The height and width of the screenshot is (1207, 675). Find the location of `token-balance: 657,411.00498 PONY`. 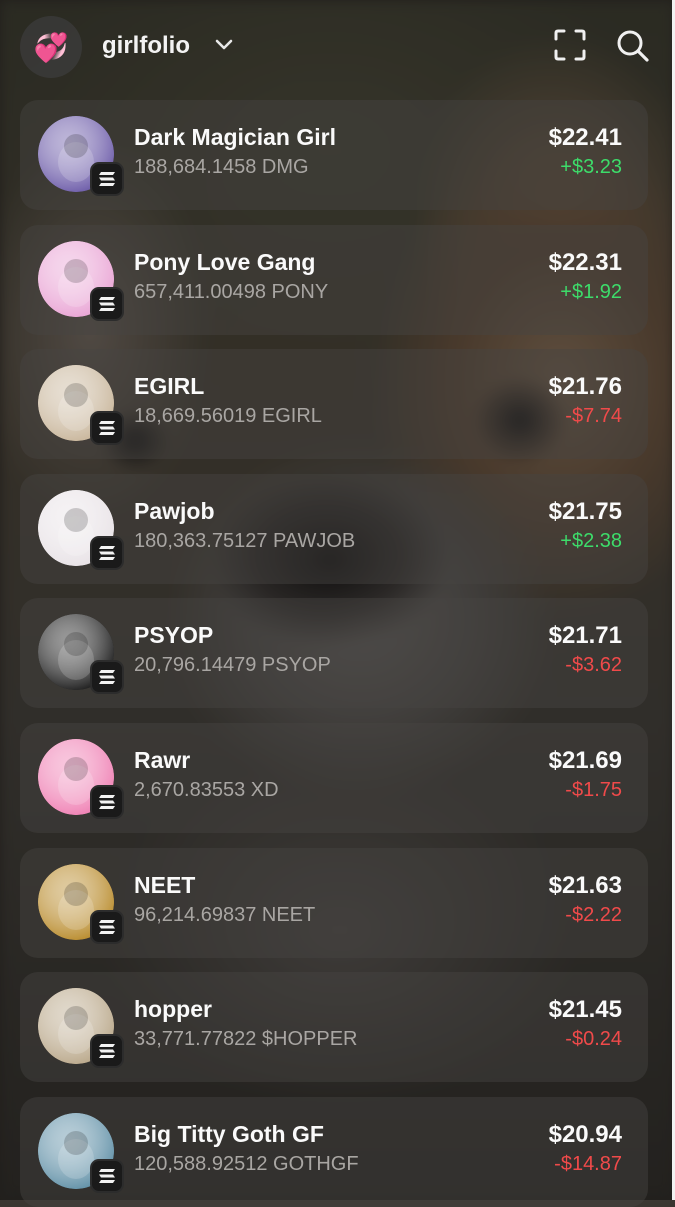

token-balance: 657,411.00498 PONY is located at coordinates (231, 291).